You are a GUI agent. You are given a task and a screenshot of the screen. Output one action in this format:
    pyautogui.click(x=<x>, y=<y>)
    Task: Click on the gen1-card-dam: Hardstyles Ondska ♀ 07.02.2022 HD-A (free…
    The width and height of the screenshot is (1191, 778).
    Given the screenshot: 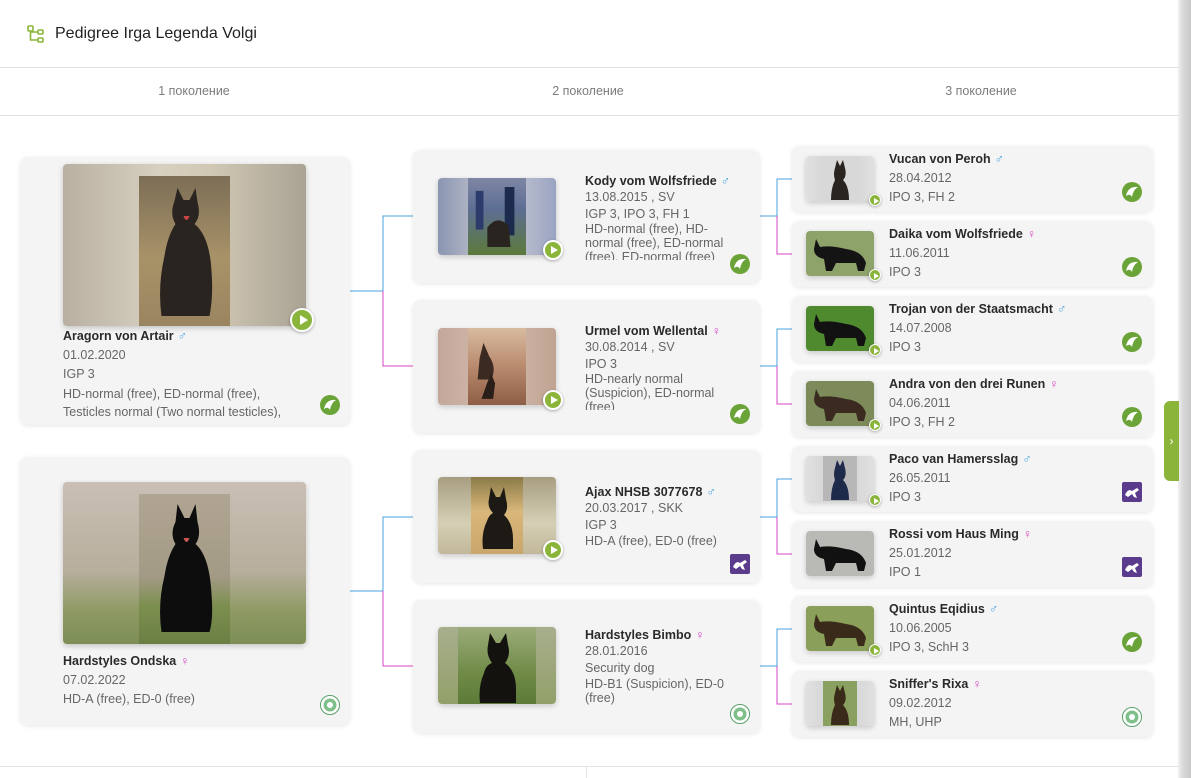 What is the action you would take?
    pyautogui.click(x=185, y=591)
    